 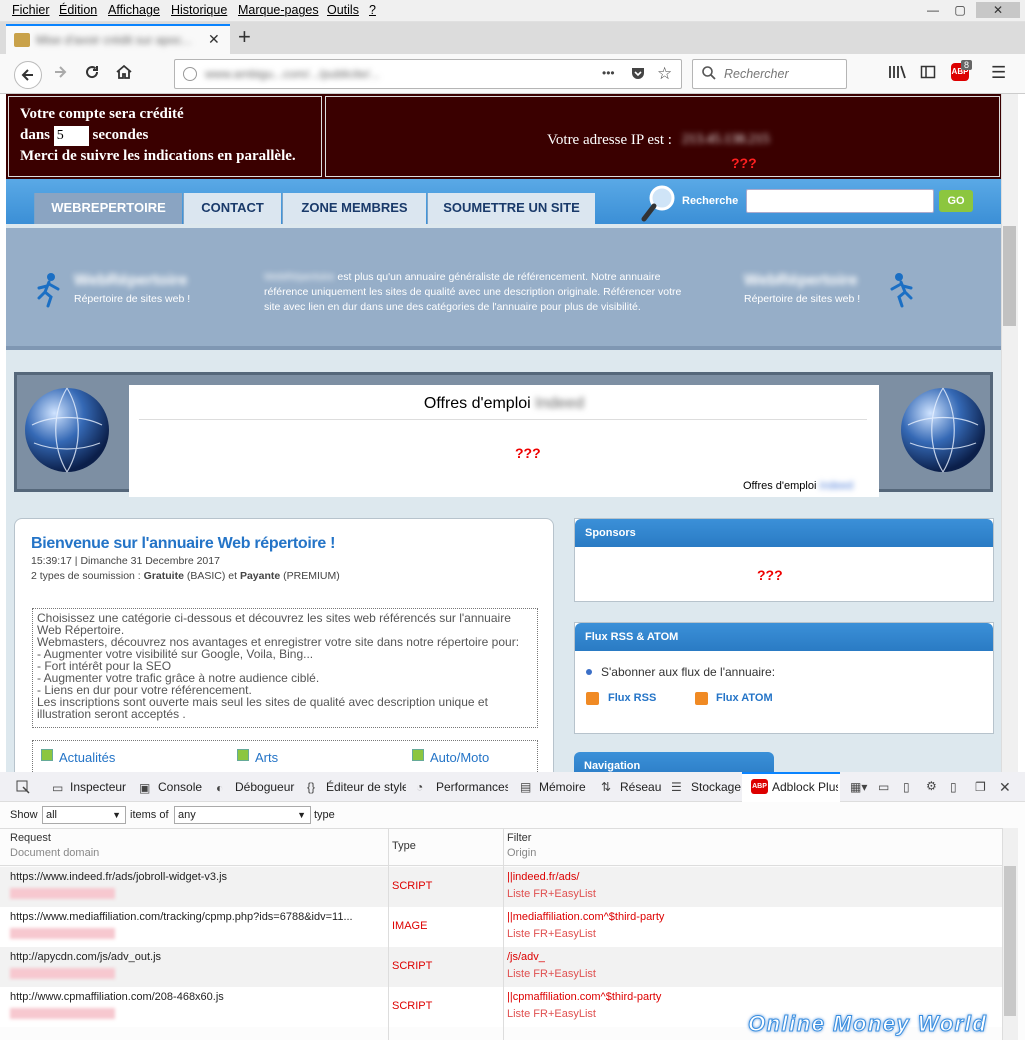 What do you see at coordinates (931, 786) in the screenshot?
I see `devtools-settings-gear-icon: ⚙` at bounding box center [931, 786].